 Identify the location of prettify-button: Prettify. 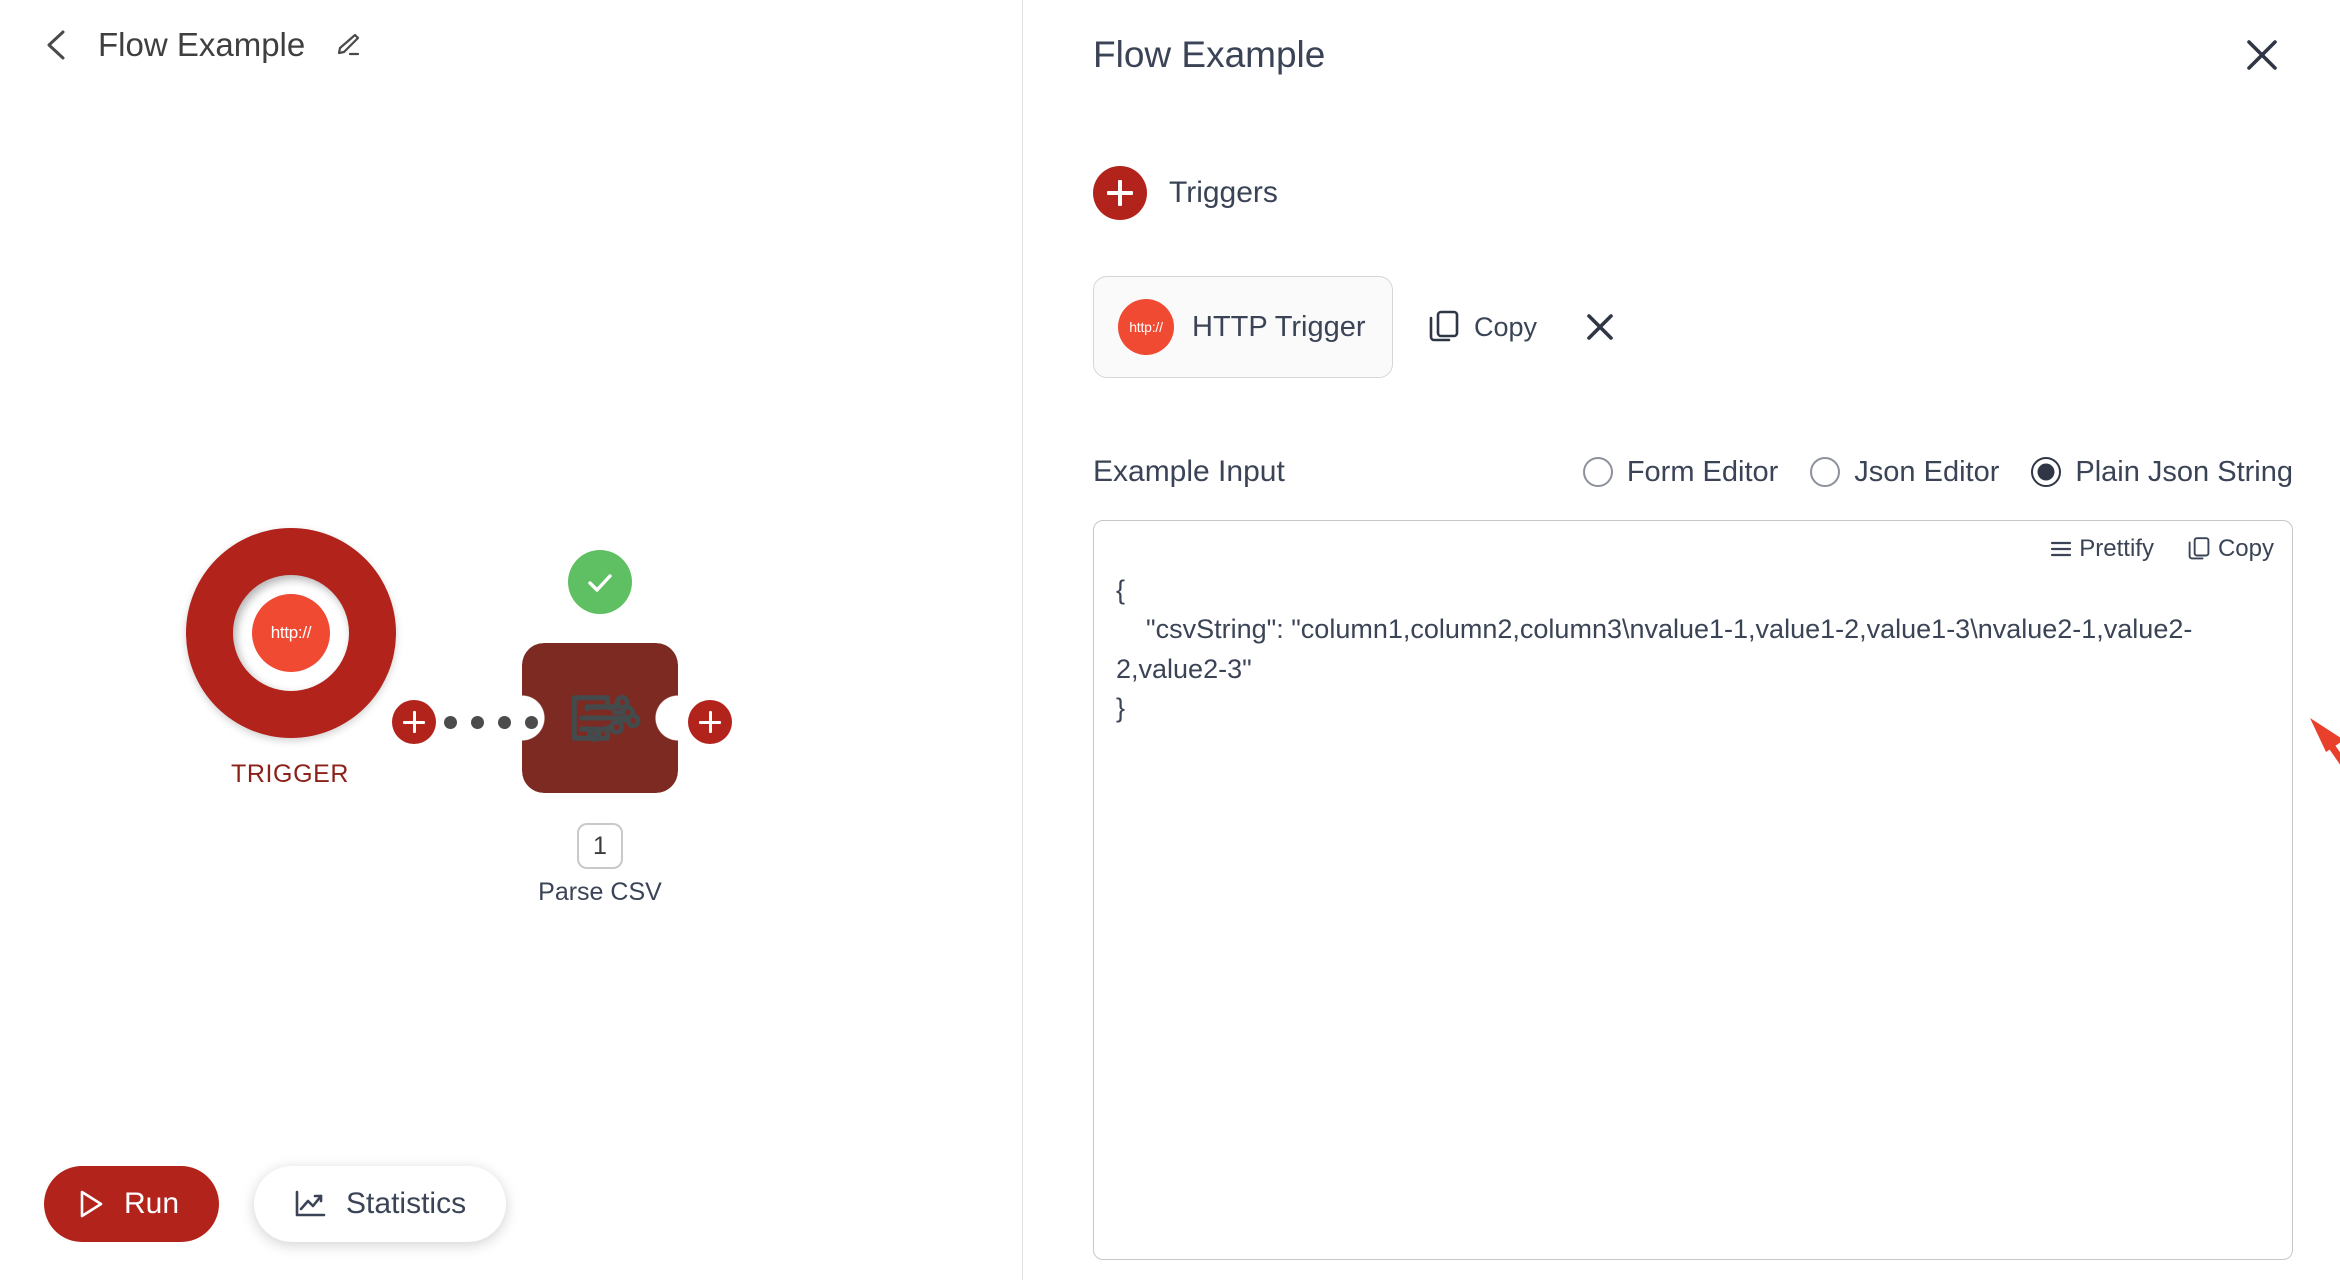
(2101, 549).